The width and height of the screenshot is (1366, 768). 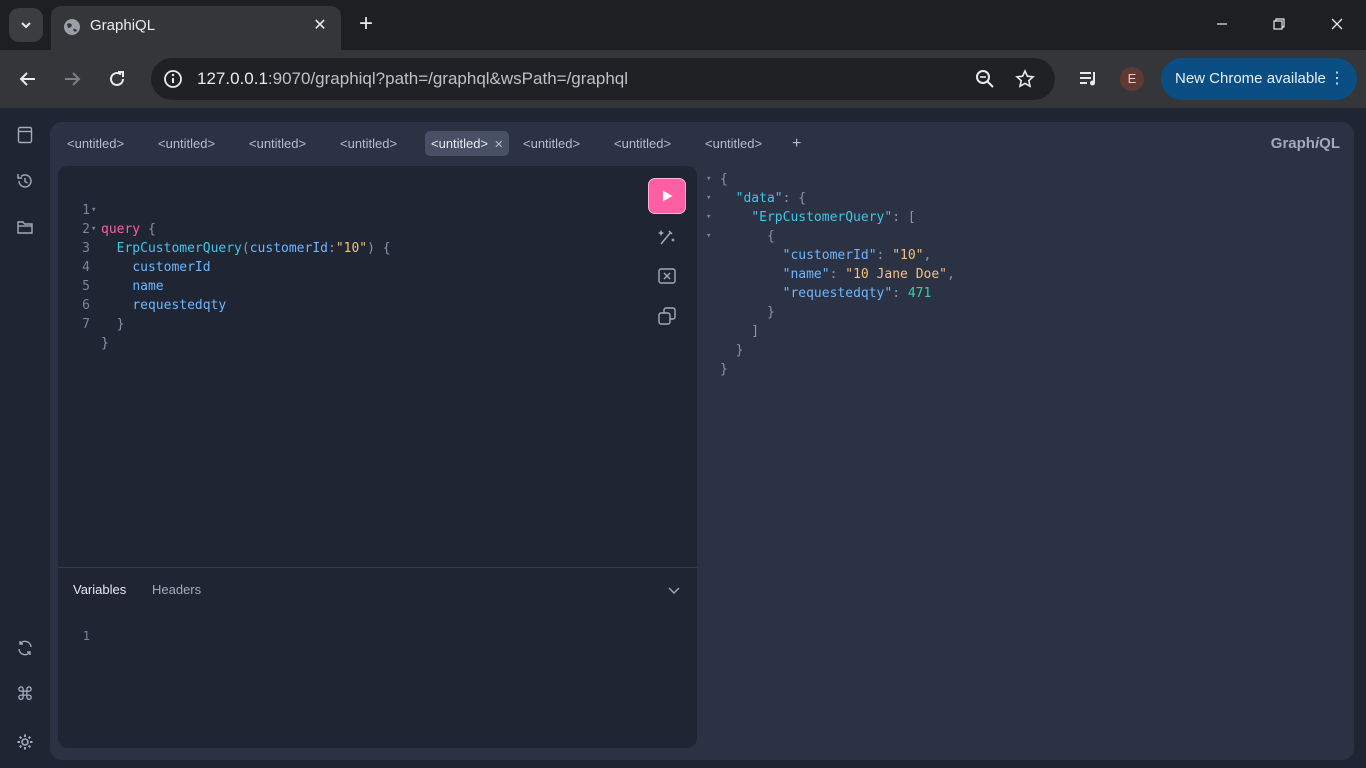 What do you see at coordinates (123, 25) in the screenshot?
I see `browser-tab-title: GraphiQL` at bounding box center [123, 25].